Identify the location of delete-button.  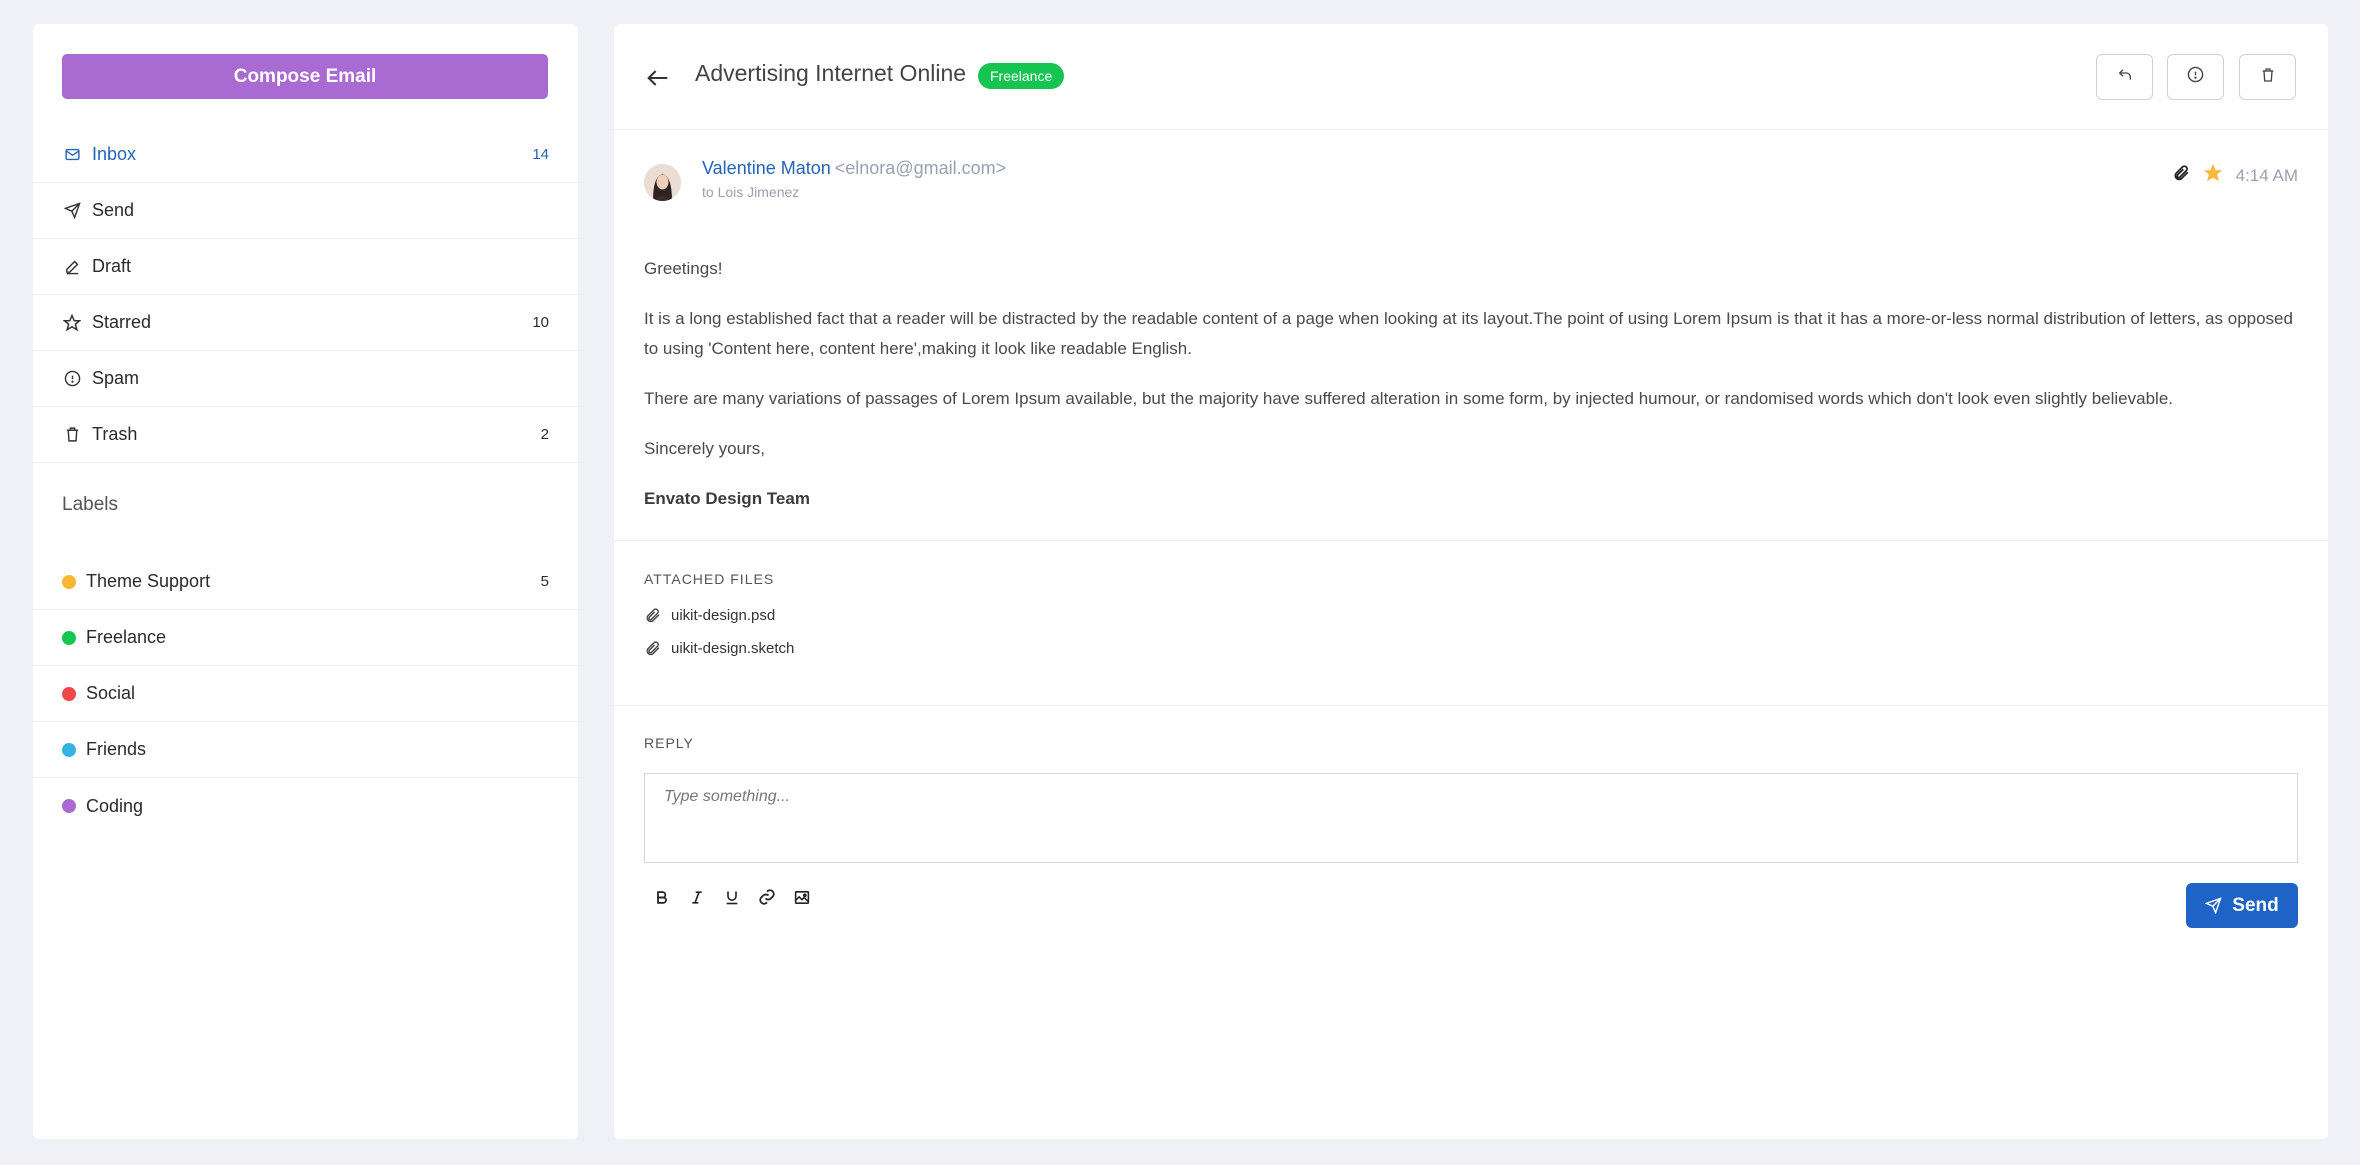
(2267, 77).